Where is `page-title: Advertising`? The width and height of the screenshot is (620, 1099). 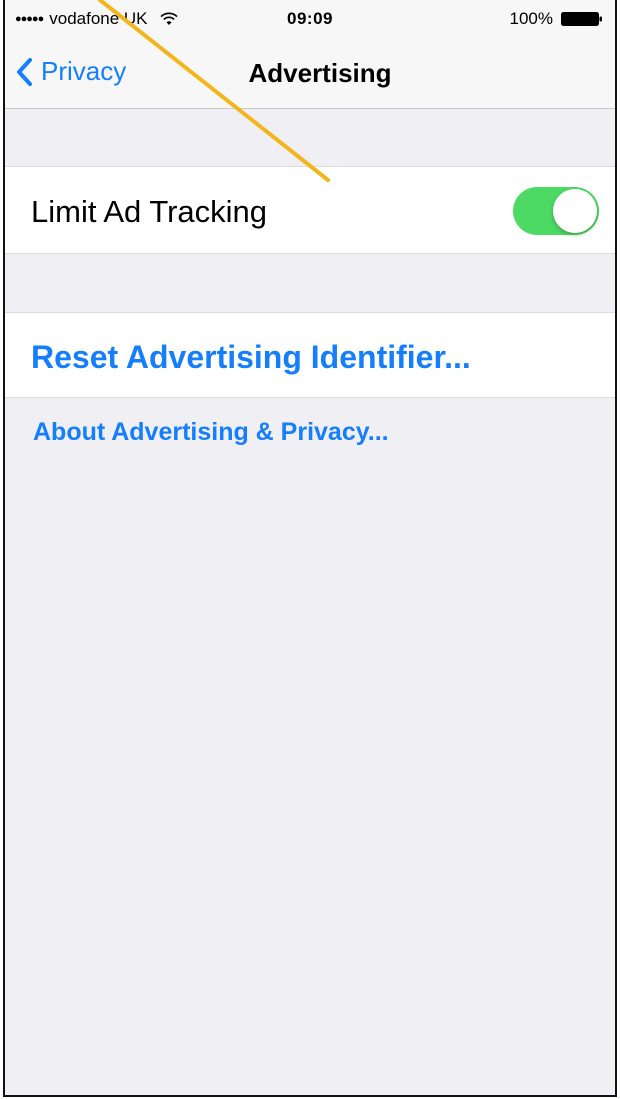
page-title: Advertising is located at coordinates (320, 73).